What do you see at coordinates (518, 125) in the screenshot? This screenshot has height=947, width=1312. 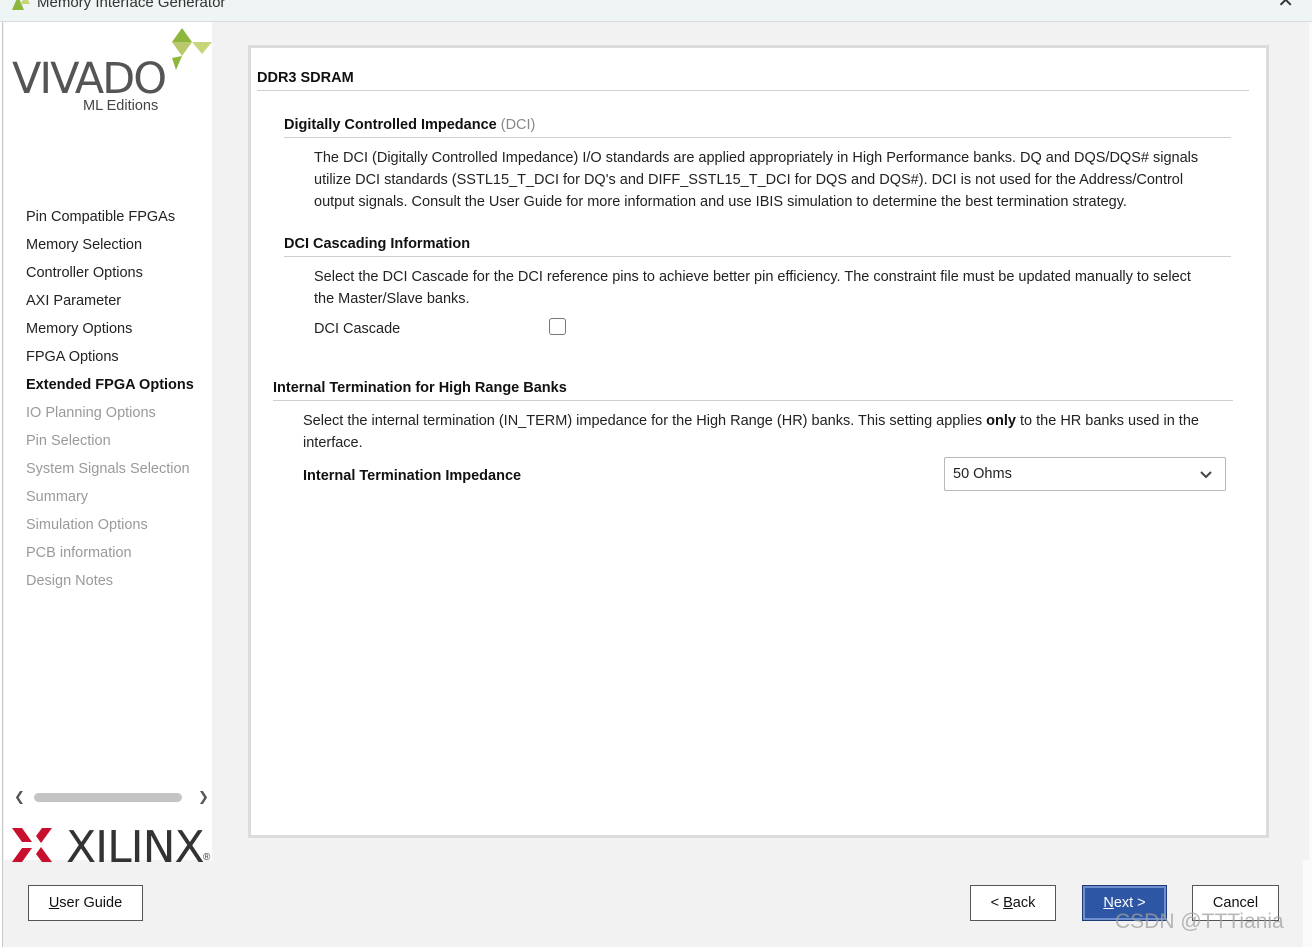 I see `dci-title-suffix: (DCI)` at bounding box center [518, 125].